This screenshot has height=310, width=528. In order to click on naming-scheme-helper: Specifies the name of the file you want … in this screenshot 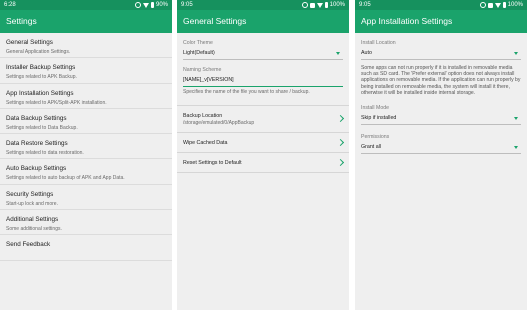, I will do `click(246, 92)`.